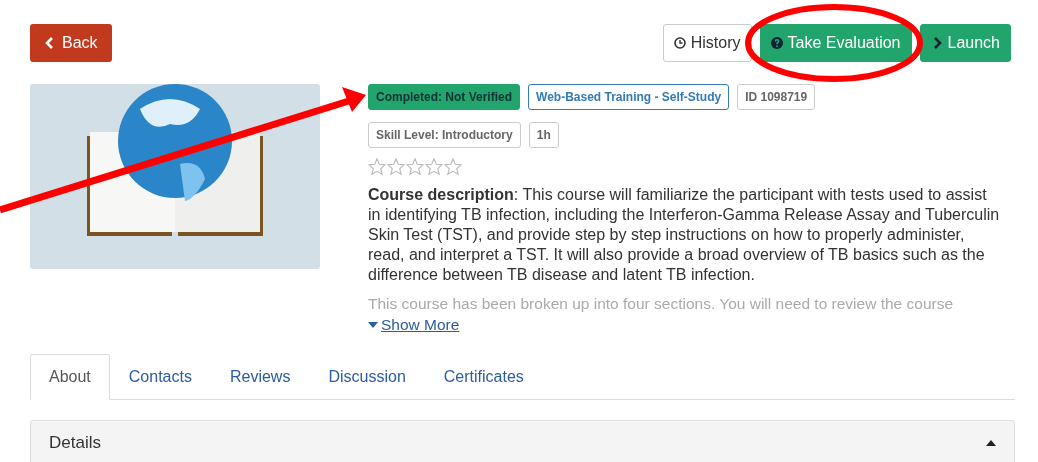  What do you see at coordinates (522, 441) in the screenshot?
I see `details-panel-header: Details` at bounding box center [522, 441].